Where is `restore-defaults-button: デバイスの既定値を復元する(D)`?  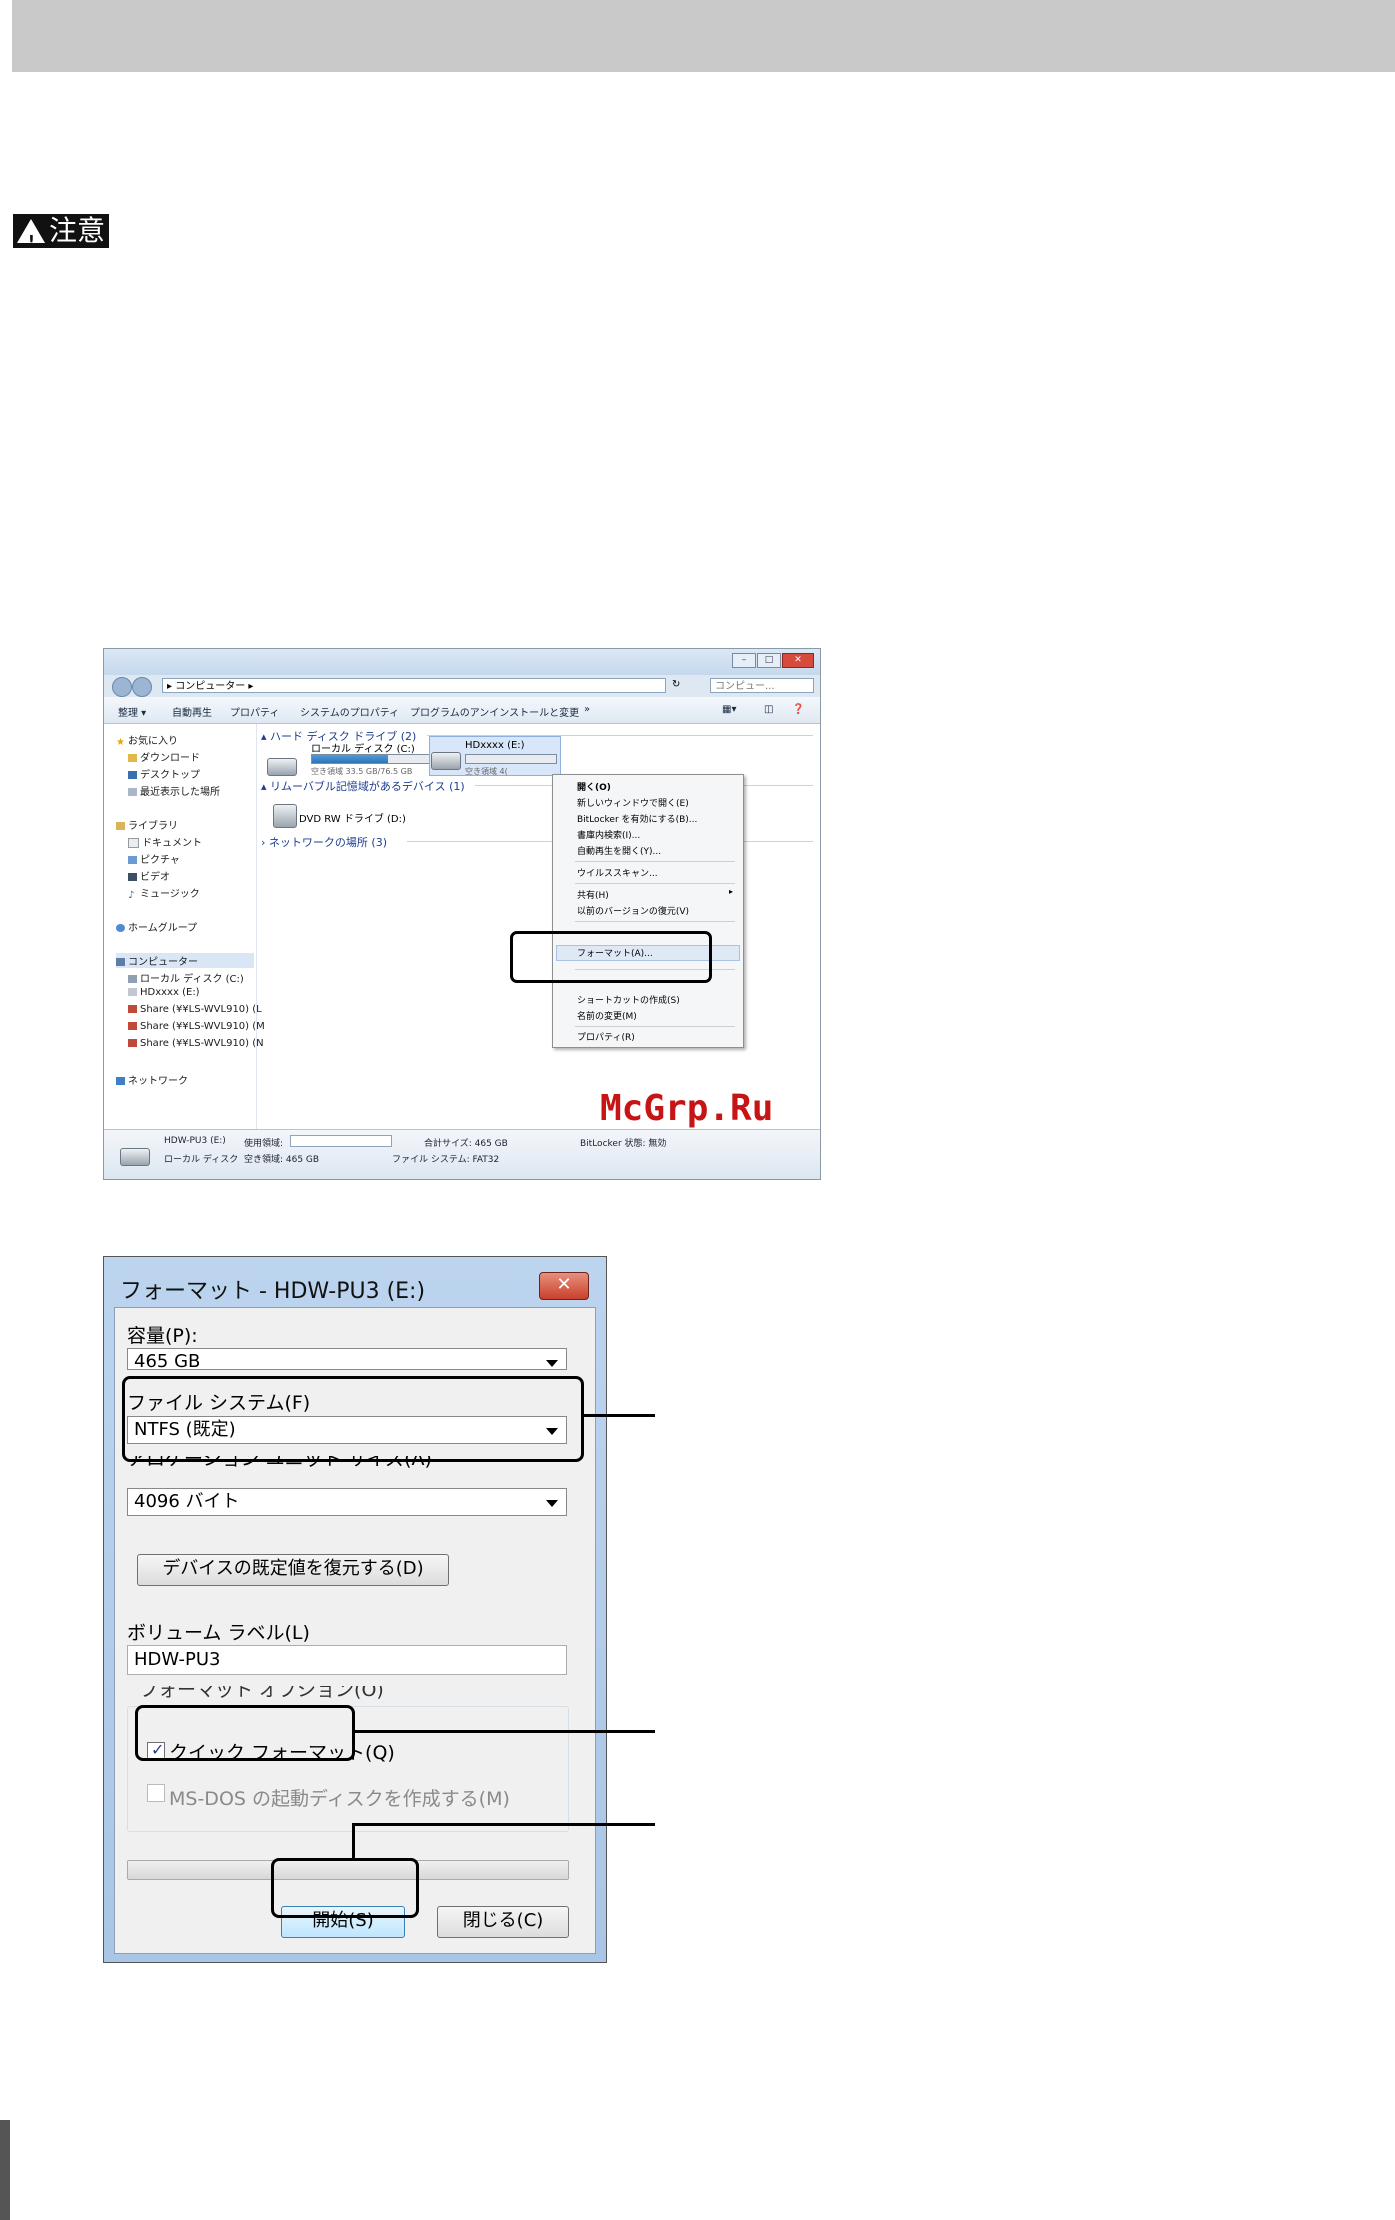
restore-defaults-button: デバイスの既定値を復元する(D) is located at coordinates (293, 1570).